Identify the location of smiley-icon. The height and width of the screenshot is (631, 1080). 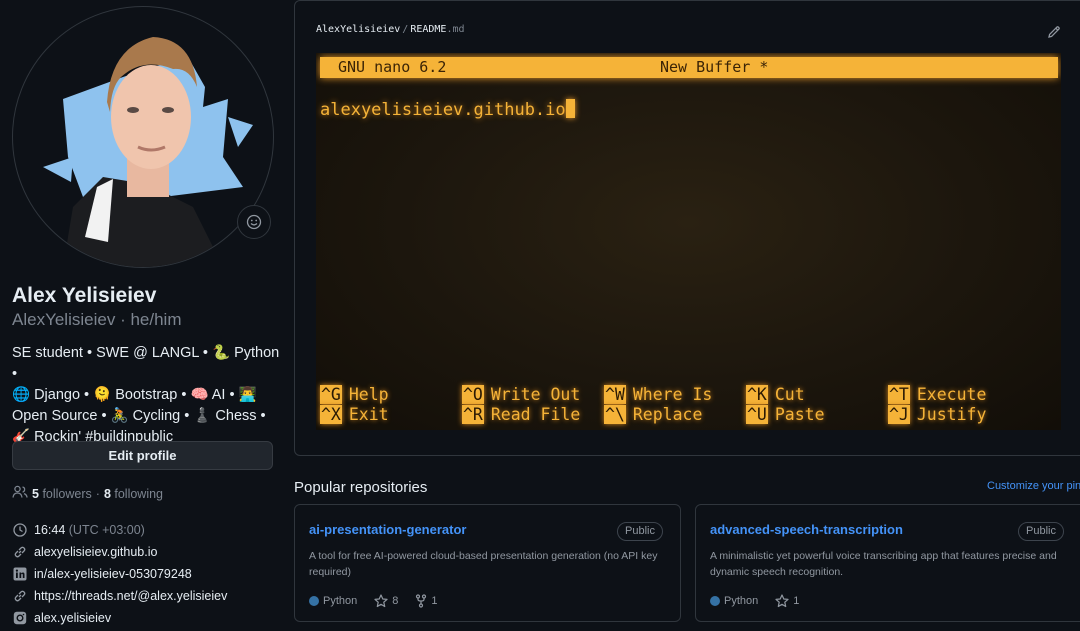
(254, 222).